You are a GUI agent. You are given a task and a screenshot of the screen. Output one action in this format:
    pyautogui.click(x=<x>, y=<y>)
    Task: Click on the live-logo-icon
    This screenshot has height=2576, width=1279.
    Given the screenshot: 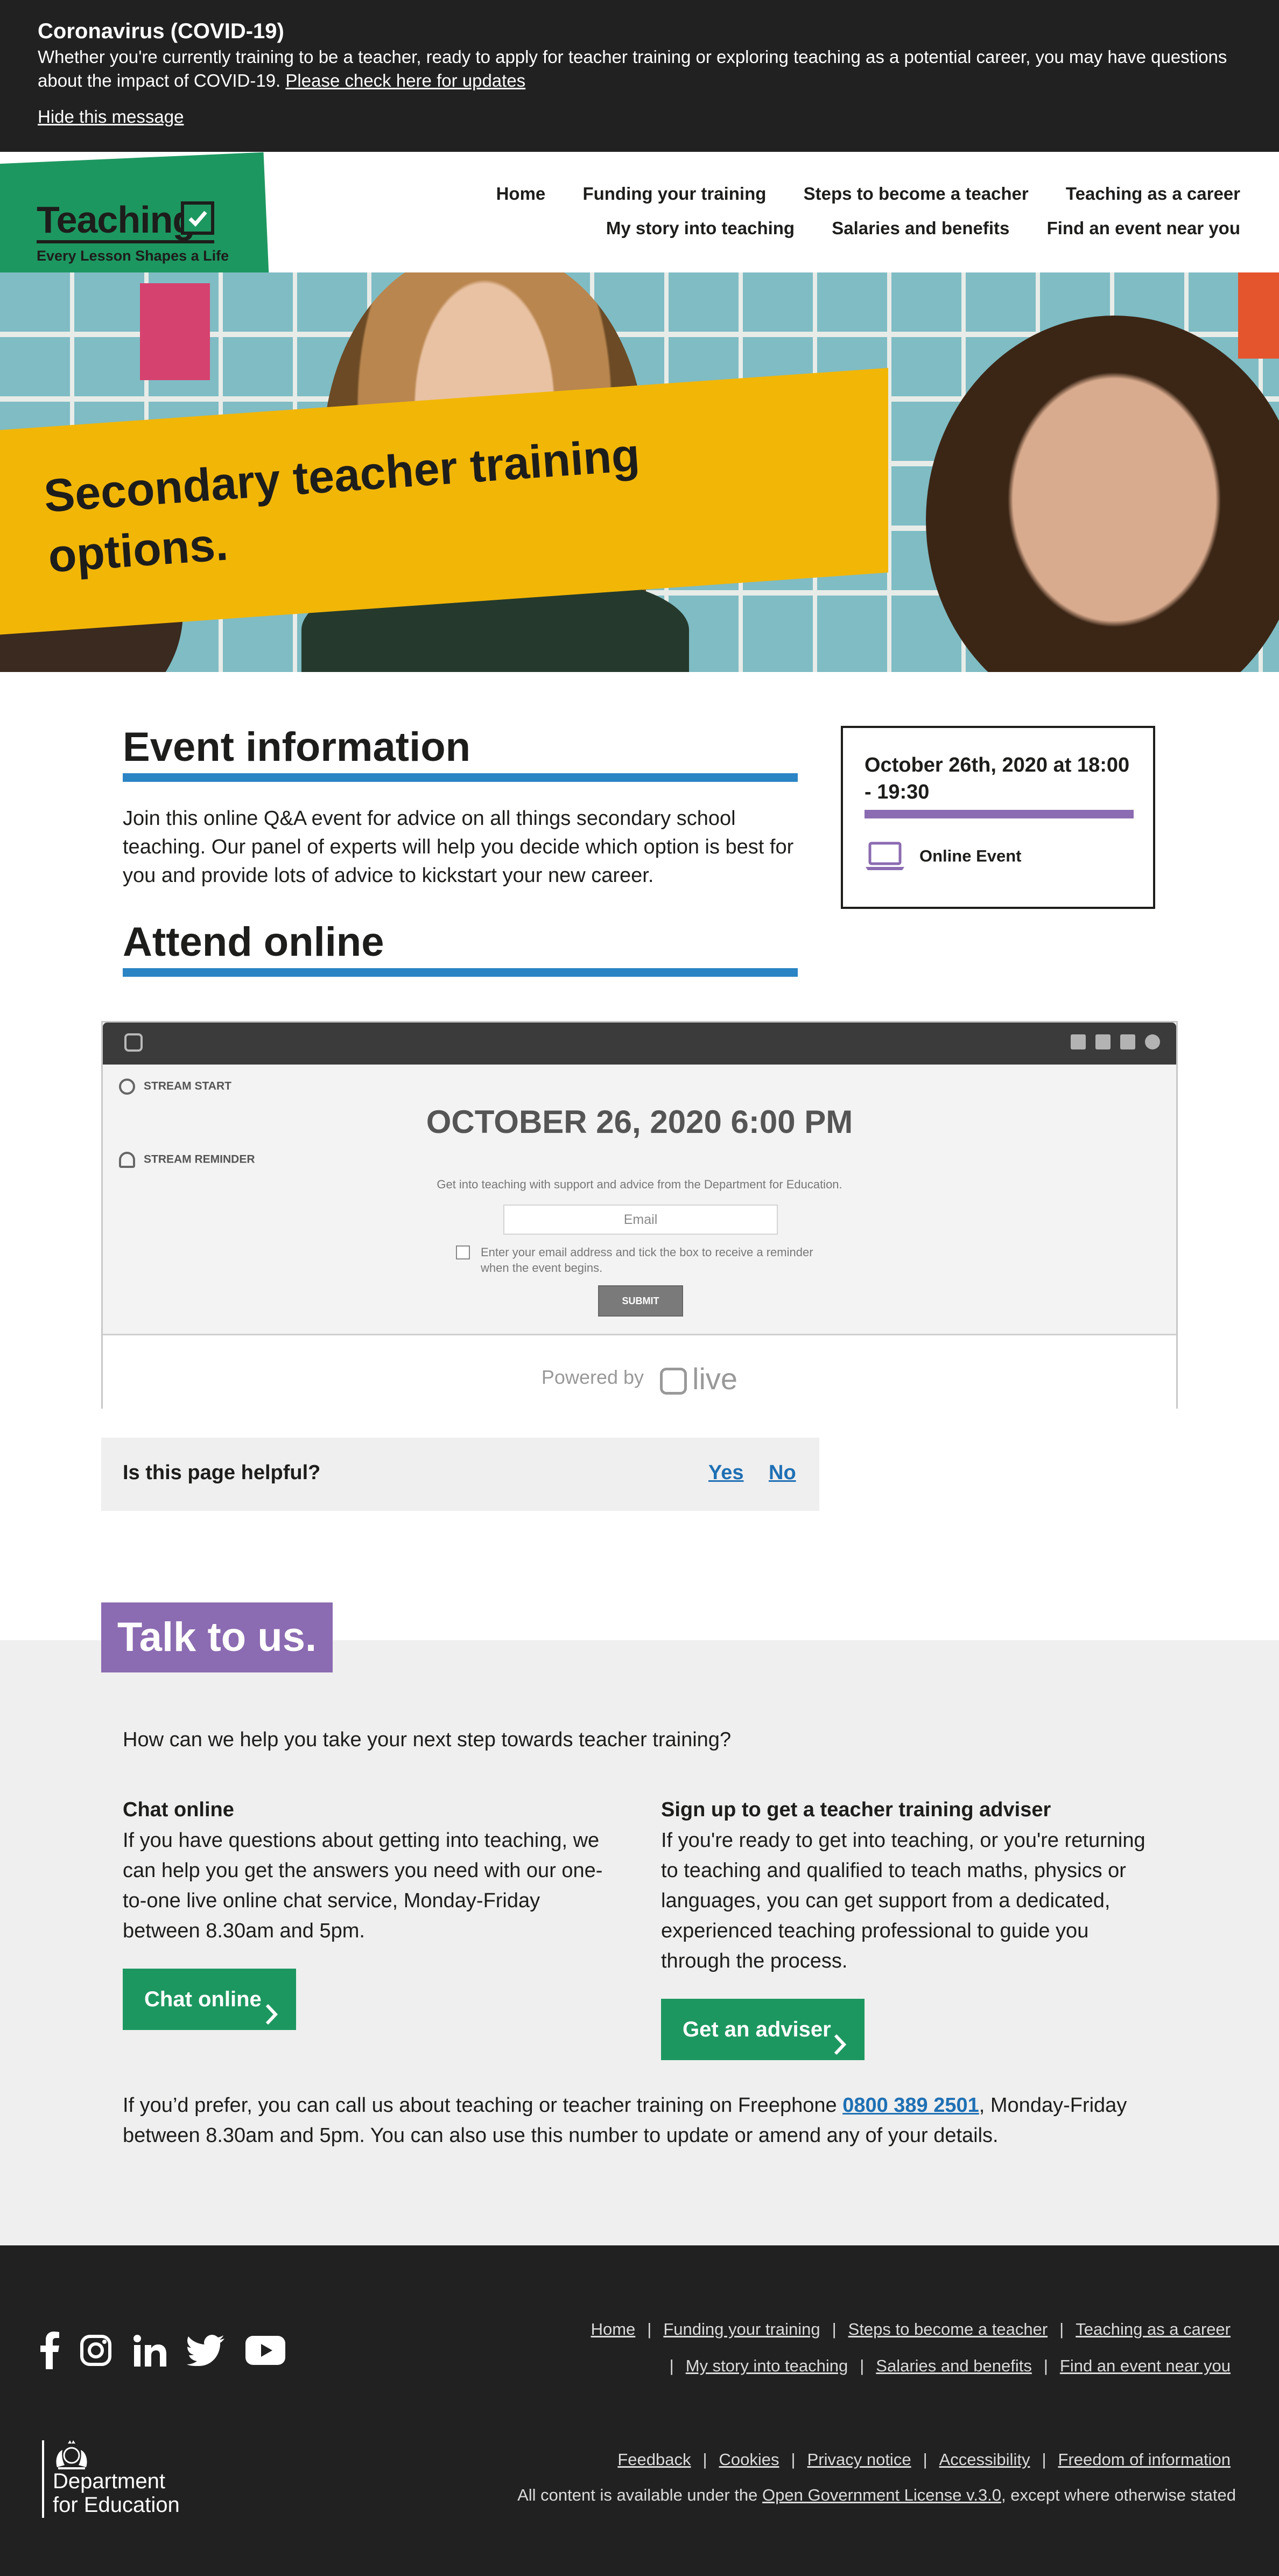 What is the action you would take?
    pyautogui.click(x=133, y=1042)
    